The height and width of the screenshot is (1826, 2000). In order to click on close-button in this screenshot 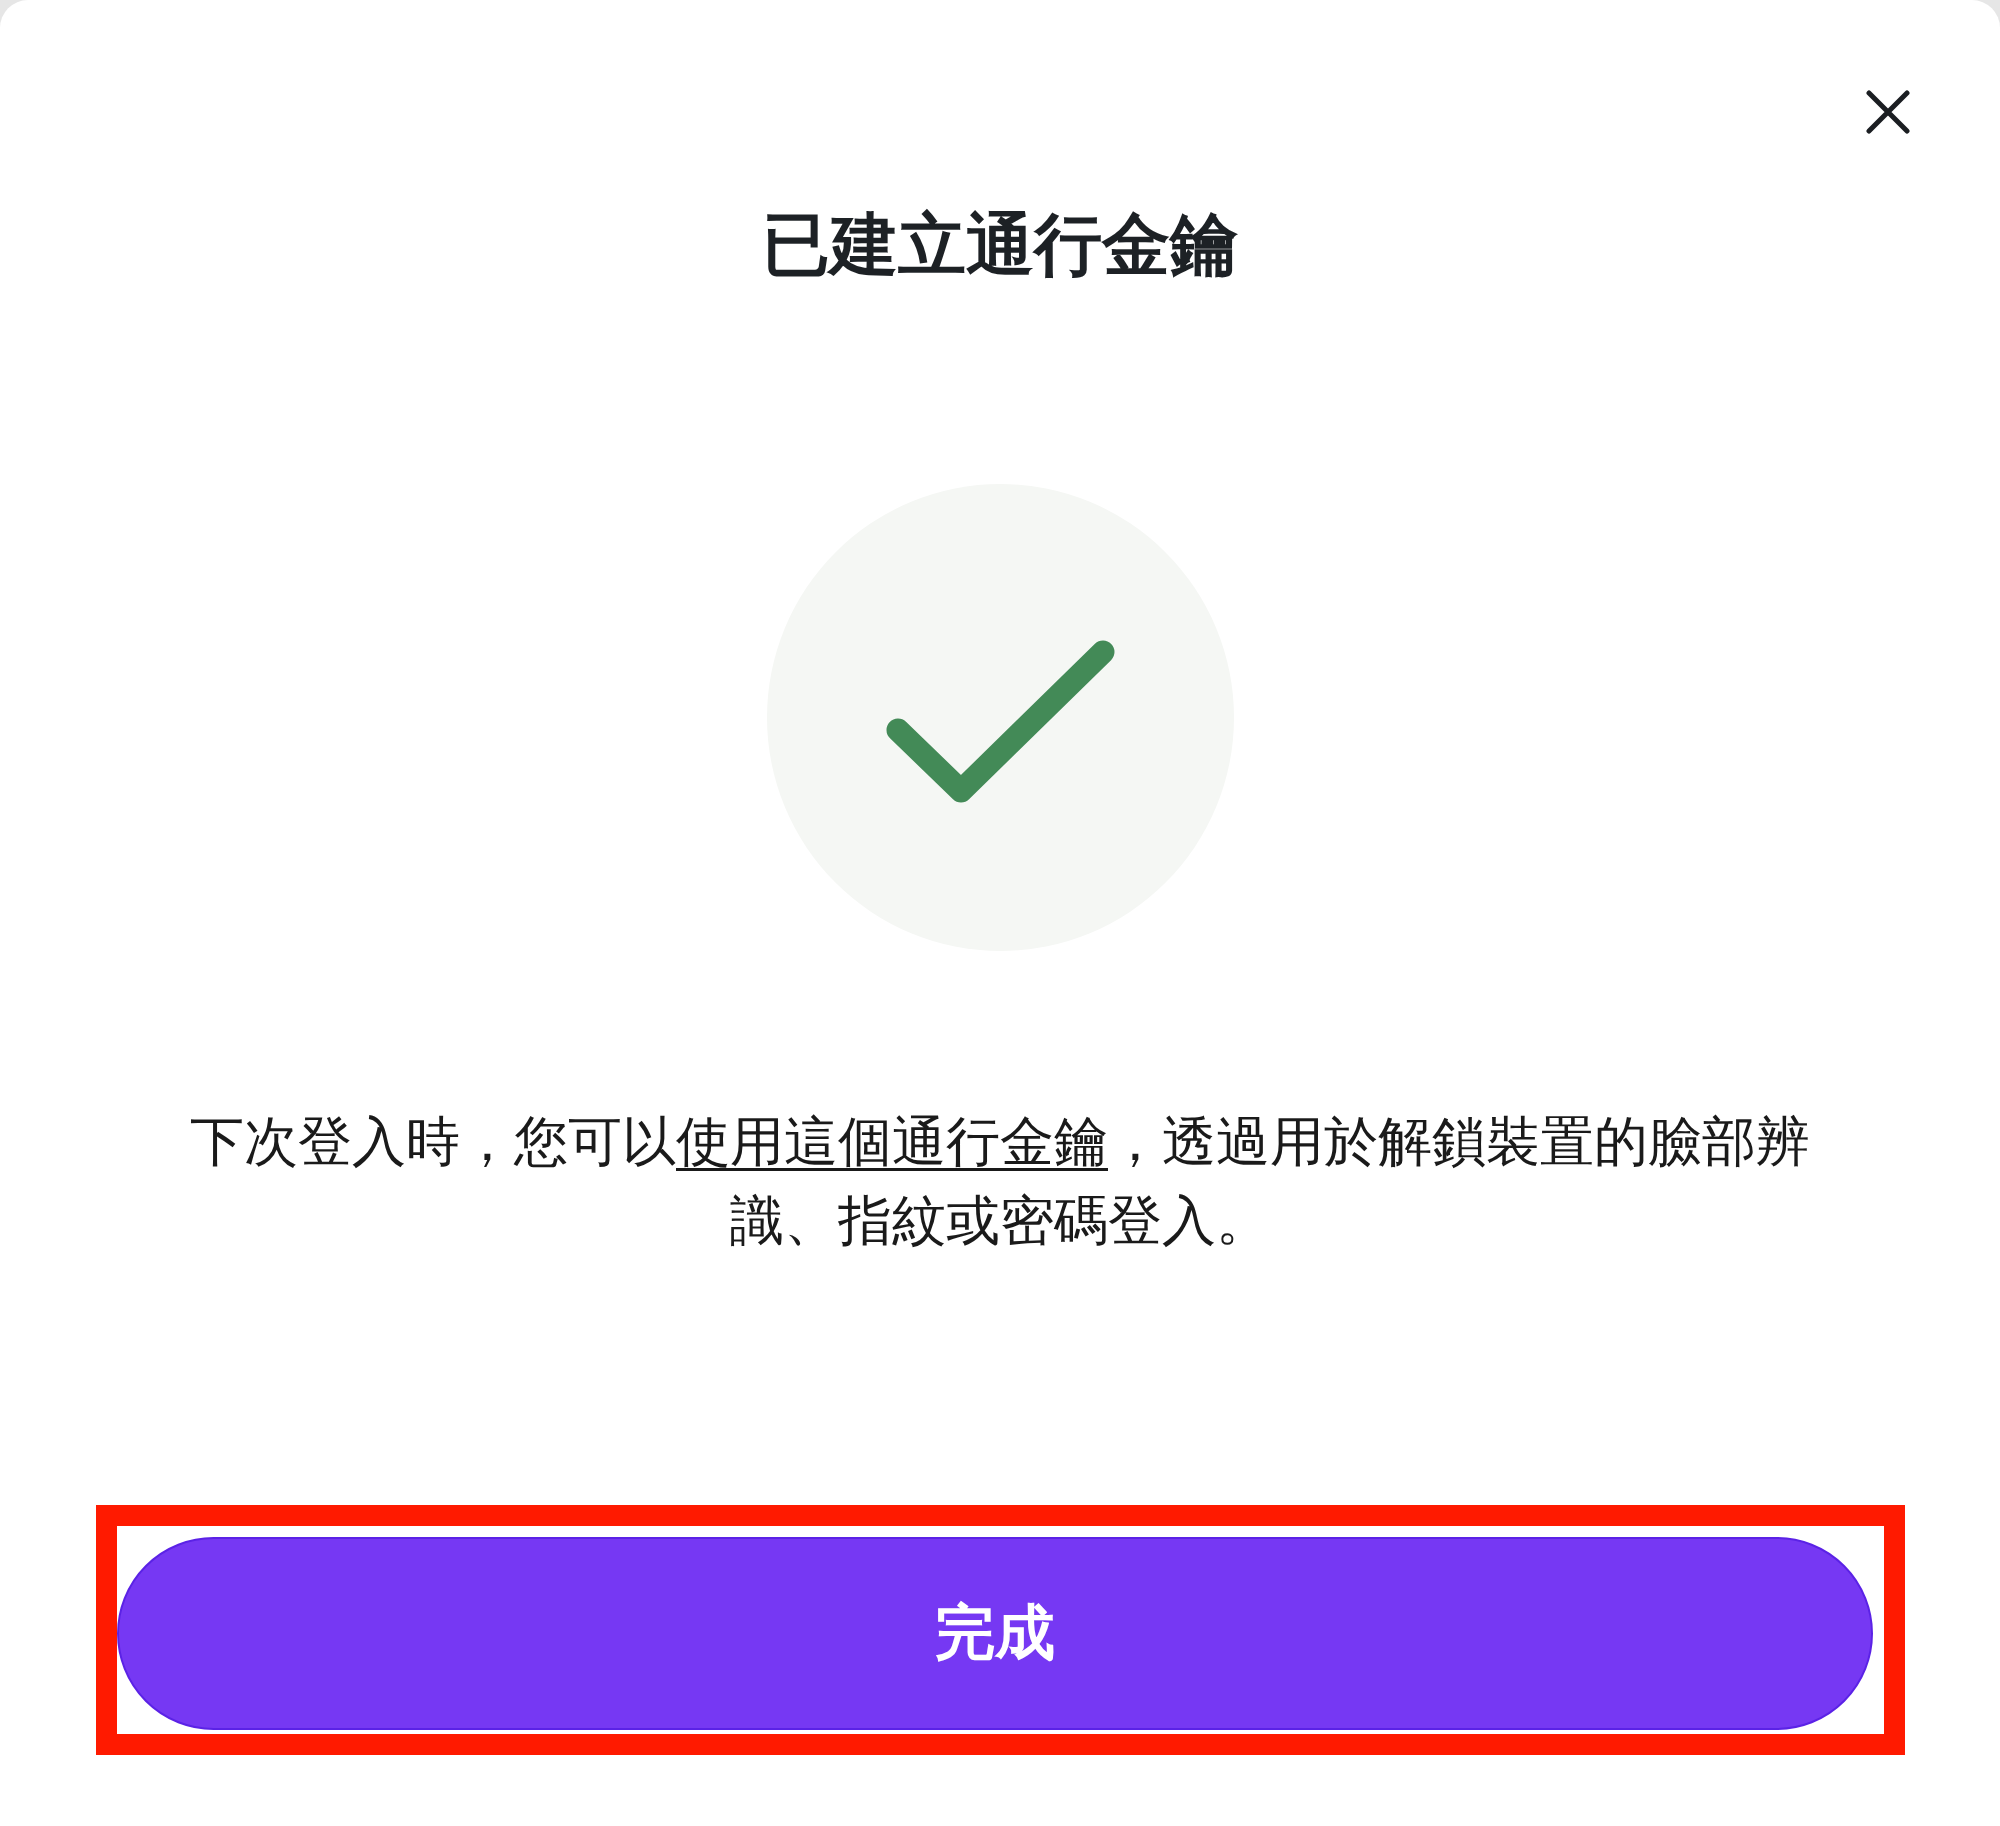, I will do `click(1888, 112)`.